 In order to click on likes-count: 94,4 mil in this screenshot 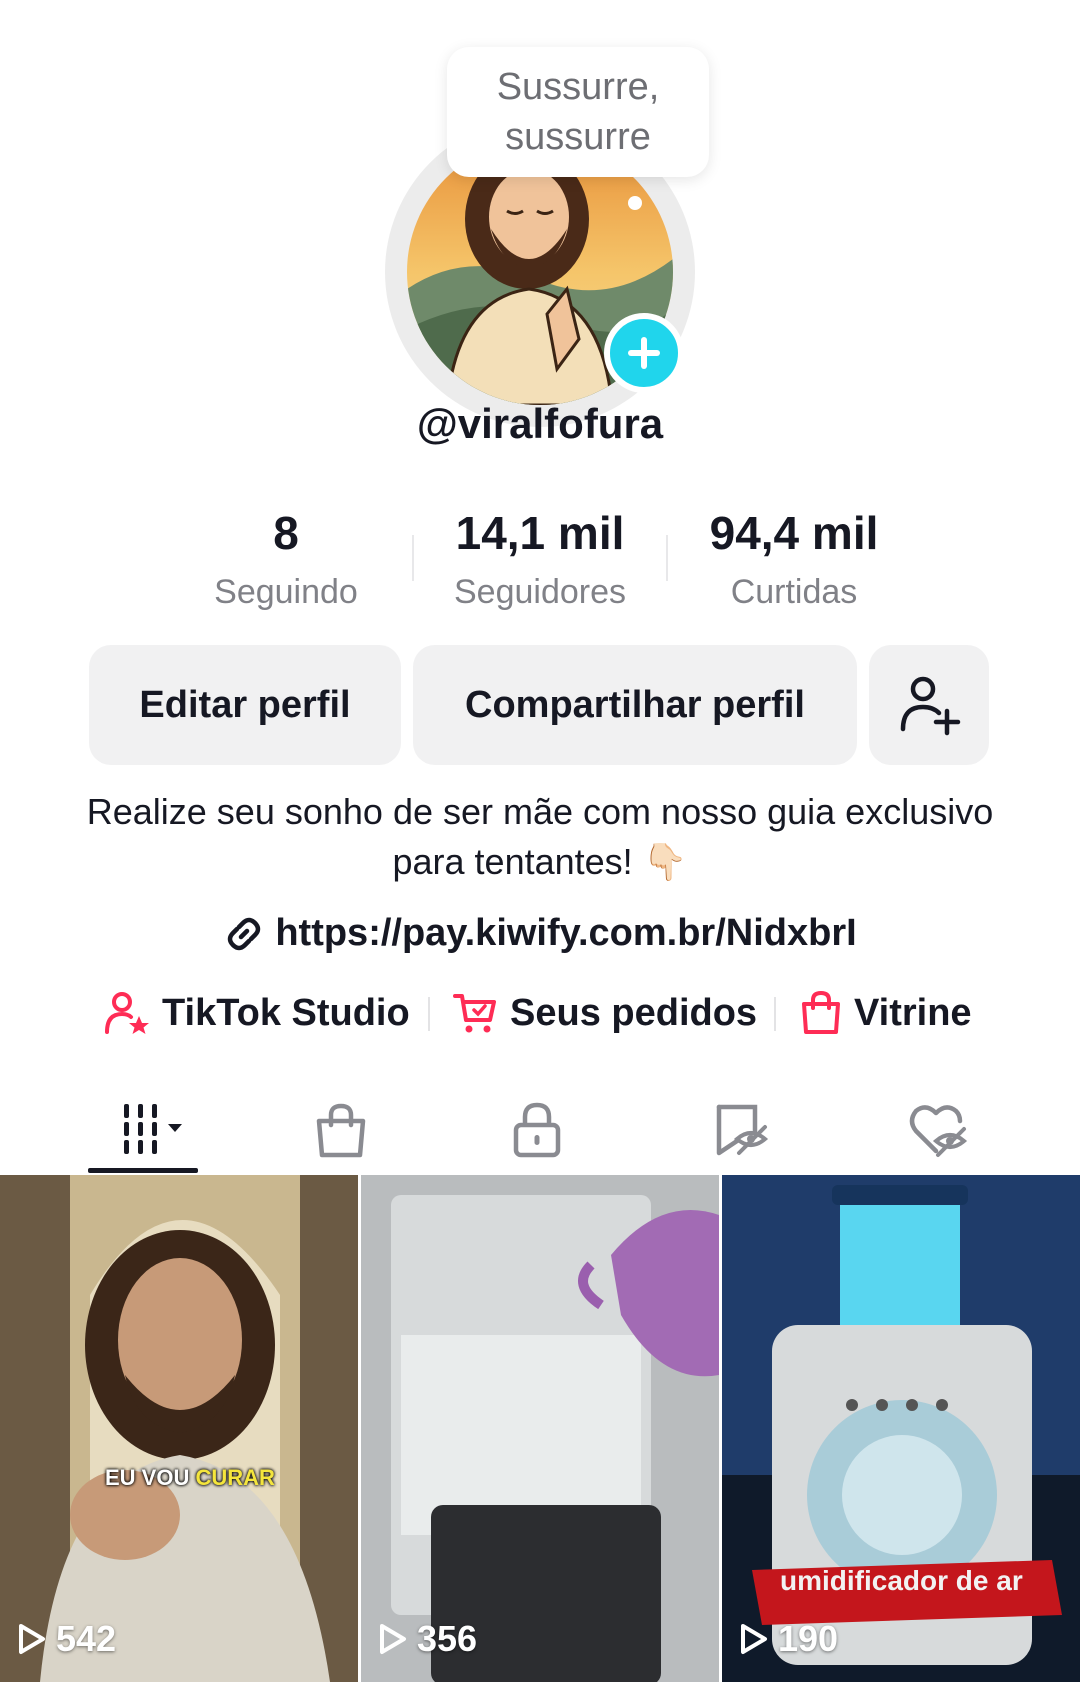, I will do `click(794, 533)`.